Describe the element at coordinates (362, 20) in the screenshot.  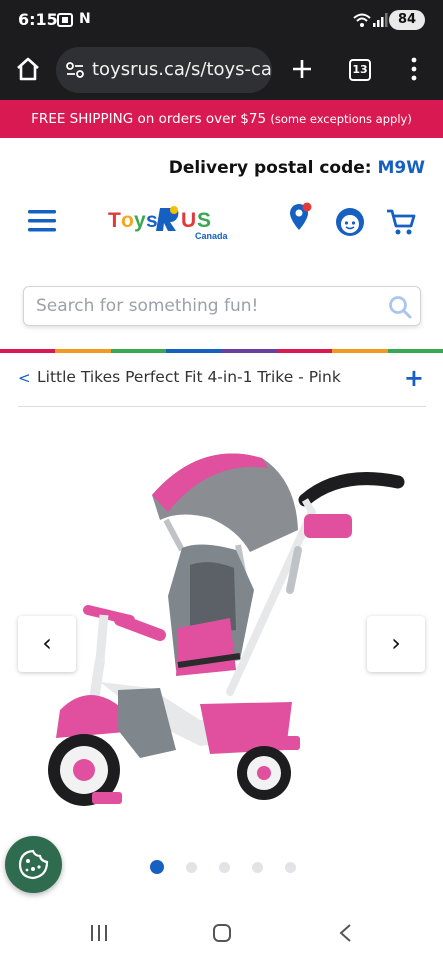
I see `wifi-icon` at that location.